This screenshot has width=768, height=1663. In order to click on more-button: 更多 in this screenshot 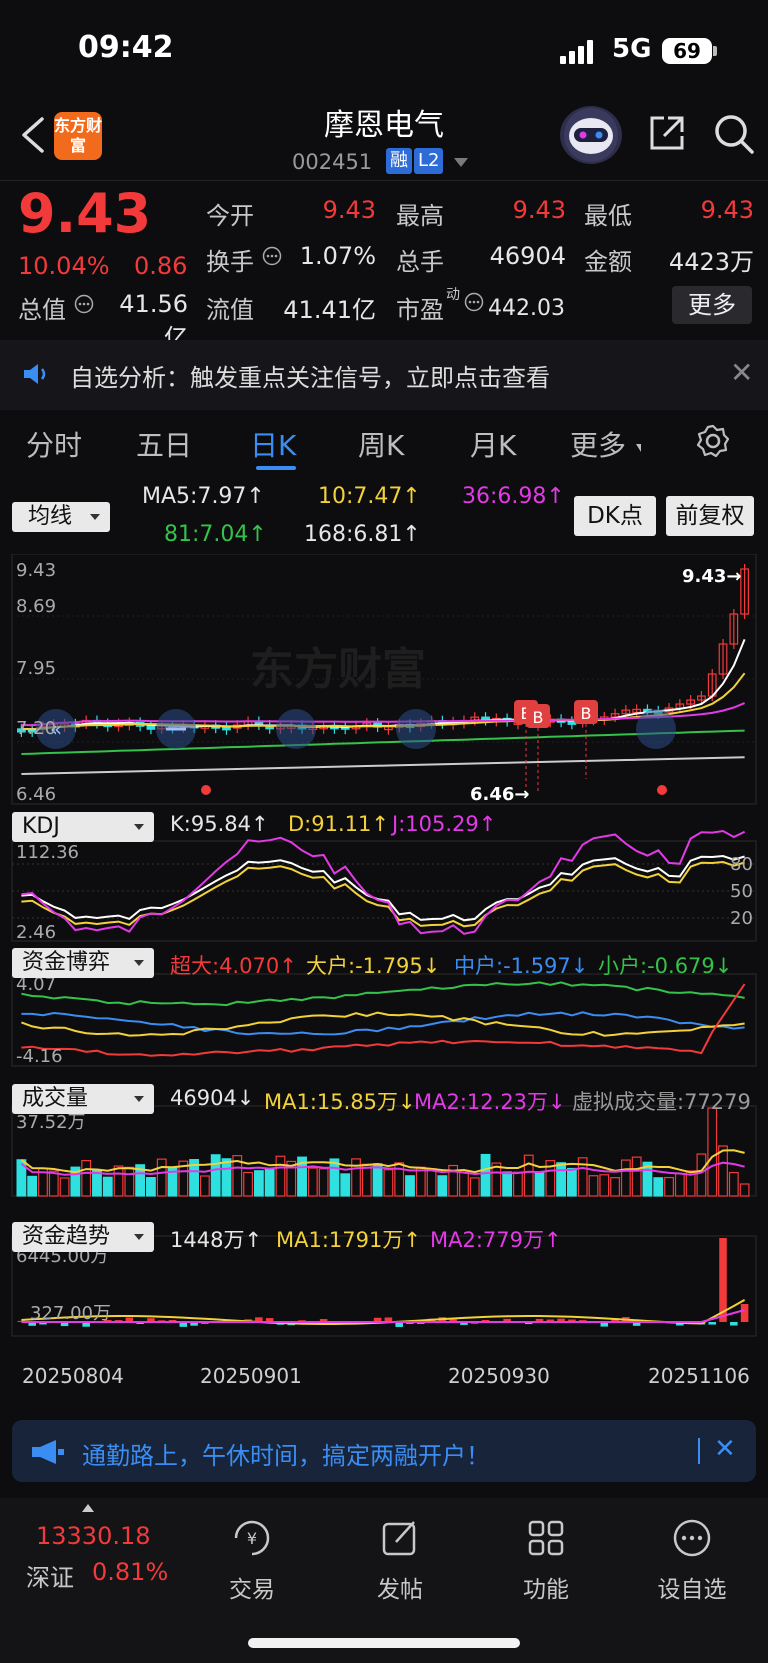, I will do `click(712, 305)`.